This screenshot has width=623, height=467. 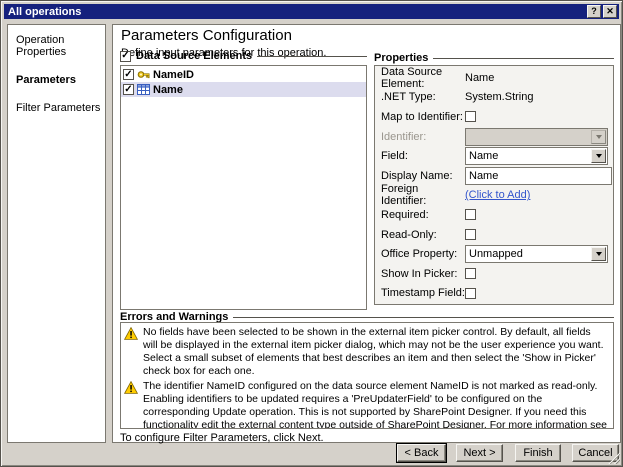 I want to click on properties-header: Properties, so click(x=494, y=58).